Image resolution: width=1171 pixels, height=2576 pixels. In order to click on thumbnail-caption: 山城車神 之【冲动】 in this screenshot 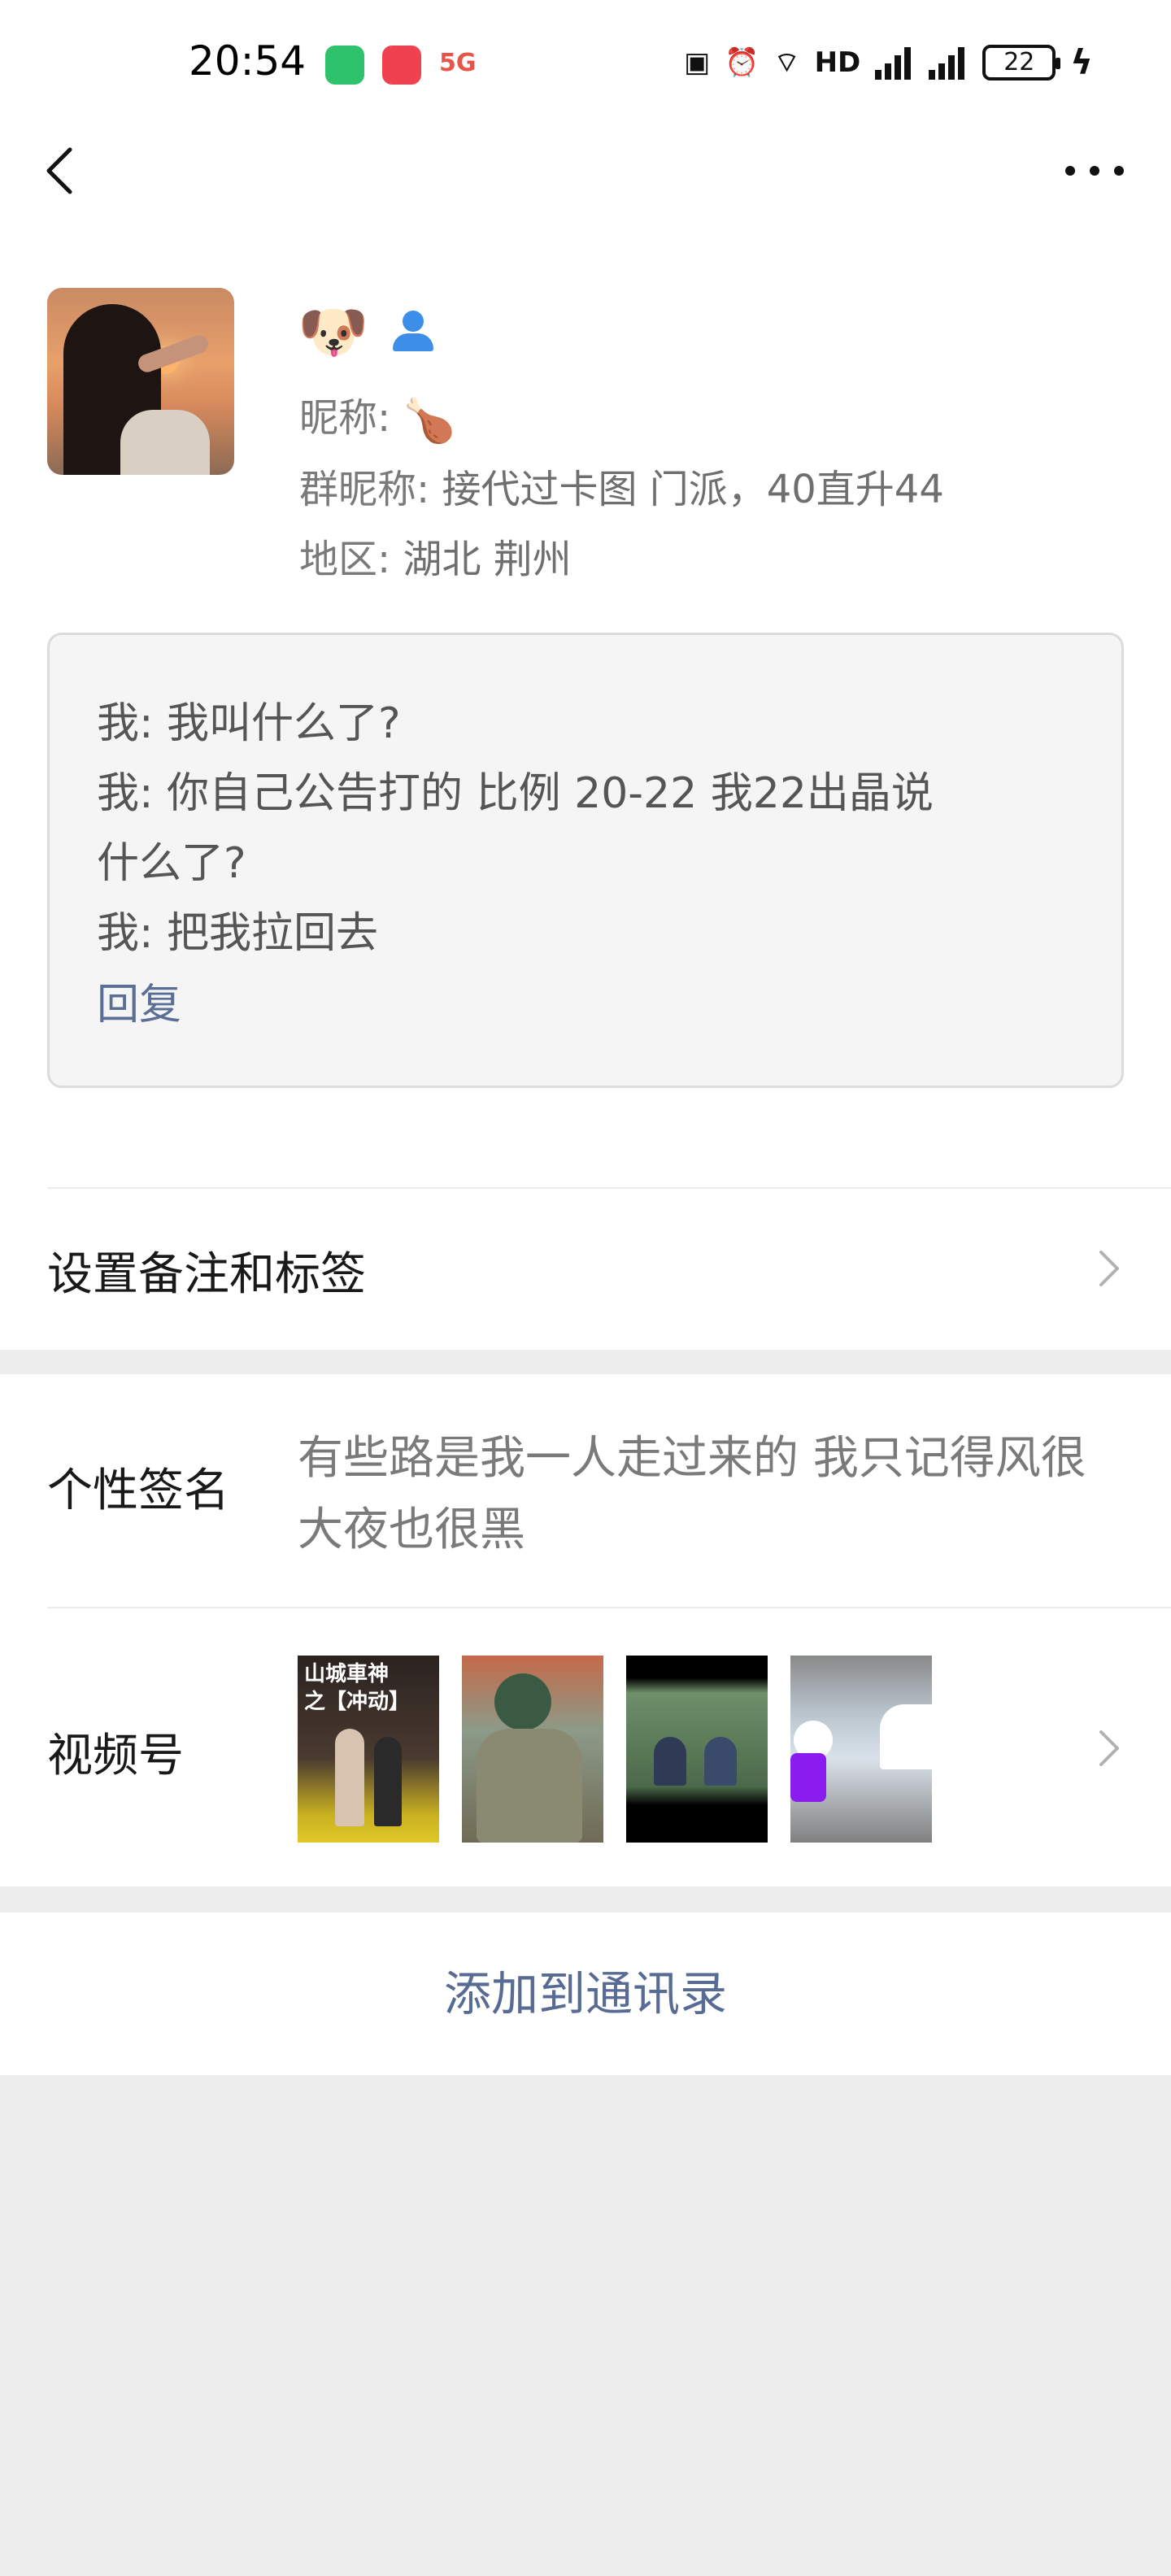, I will do `click(358, 1688)`.